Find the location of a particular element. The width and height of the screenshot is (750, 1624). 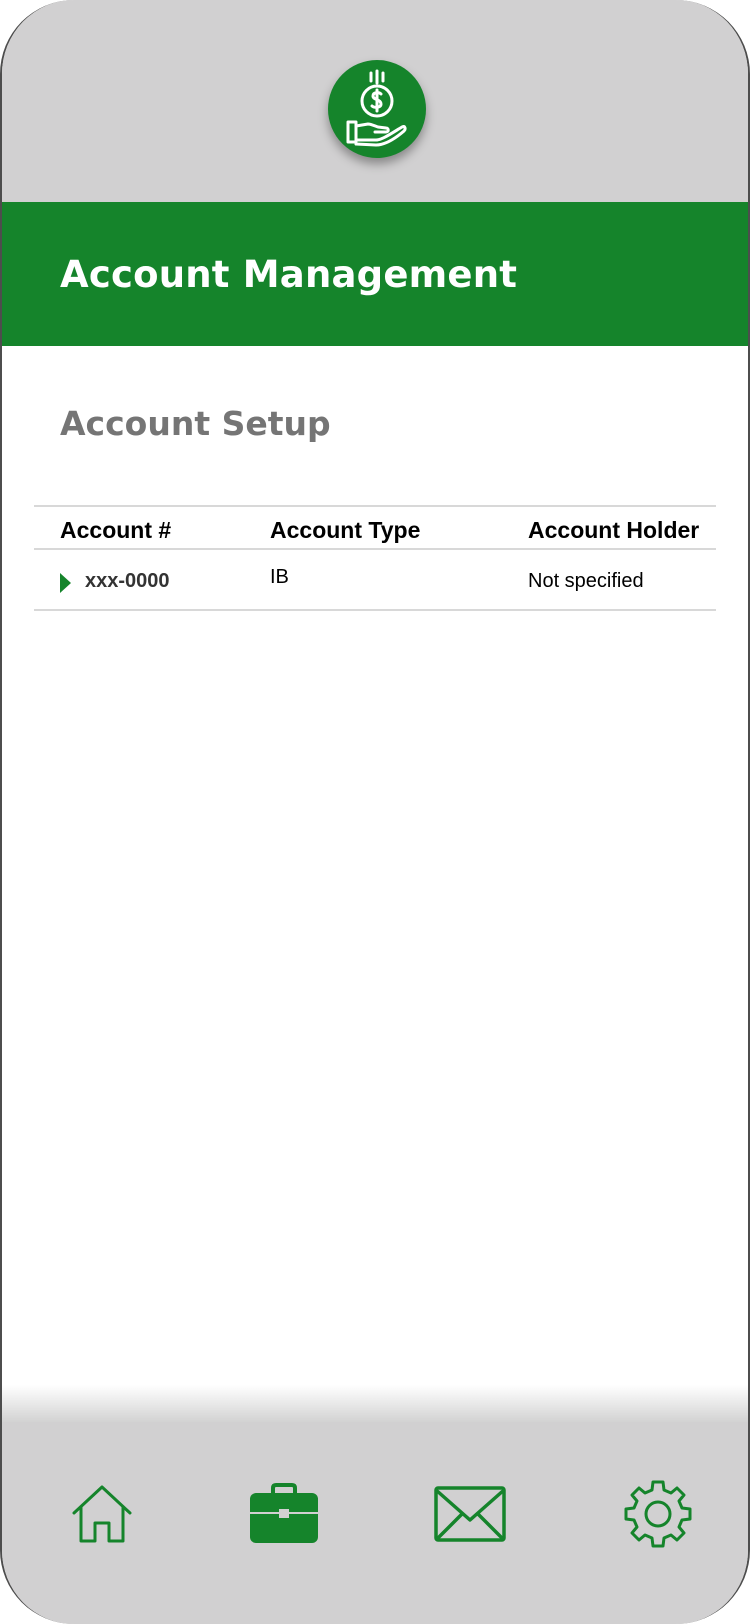

hand-holding-dollar-icon is located at coordinates (376, 108).